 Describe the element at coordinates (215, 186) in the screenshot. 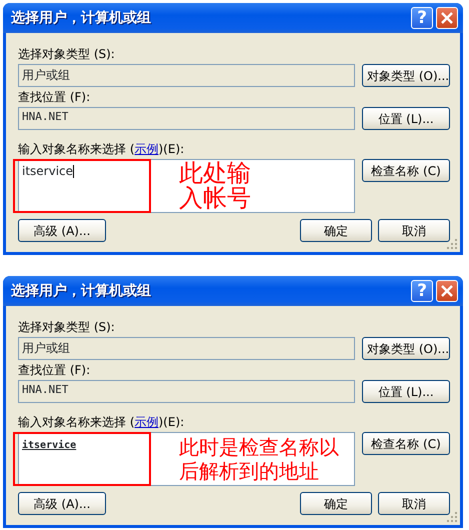

I see `annotation-text: 此处输入帐号` at that location.